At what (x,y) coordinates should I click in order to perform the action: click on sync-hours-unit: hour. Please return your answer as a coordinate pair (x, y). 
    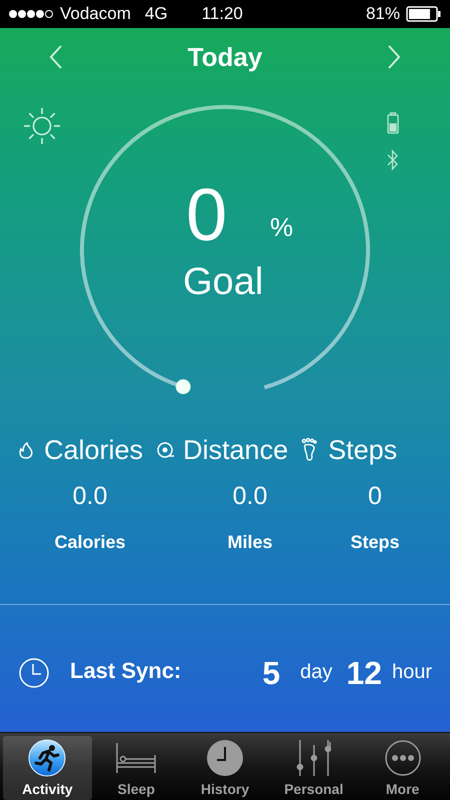
    Looking at the image, I should click on (412, 672).